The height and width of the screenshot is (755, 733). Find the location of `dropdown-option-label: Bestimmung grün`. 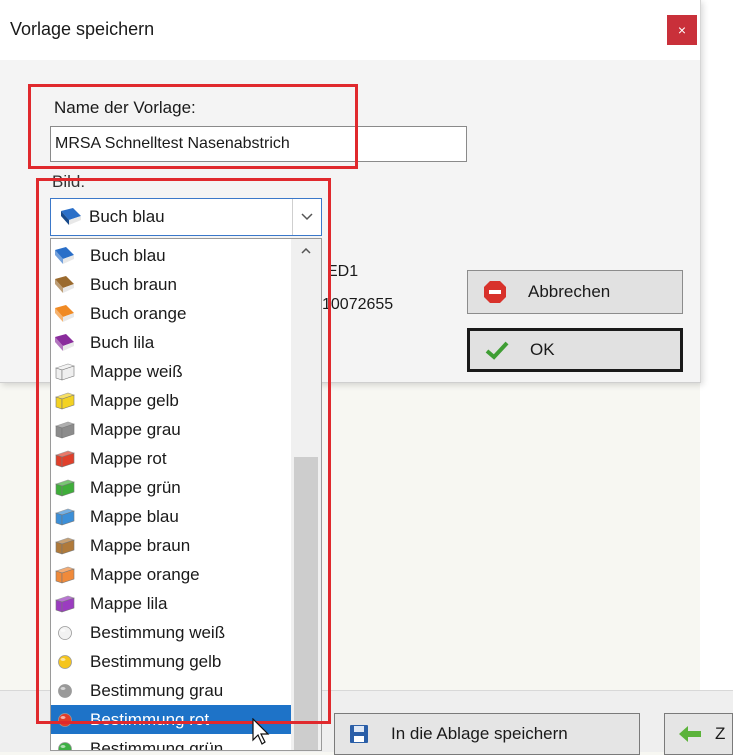

dropdown-option-label: Bestimmung grün is located at coordinates (157, 744).